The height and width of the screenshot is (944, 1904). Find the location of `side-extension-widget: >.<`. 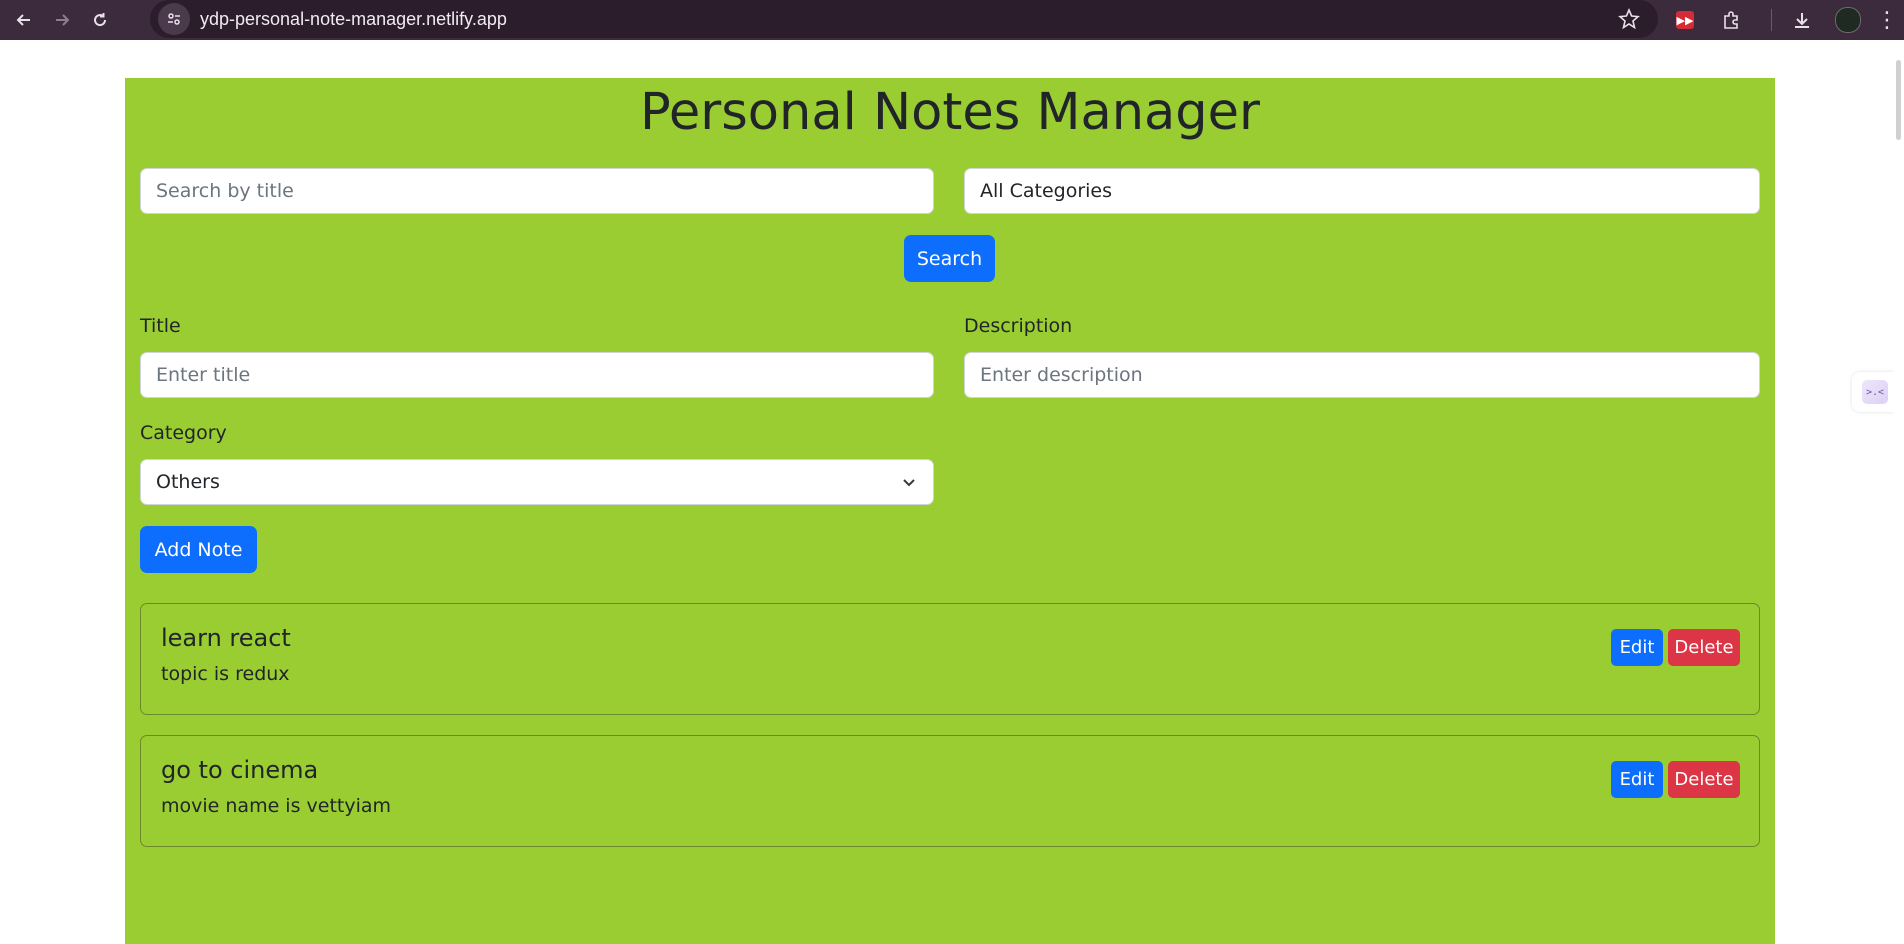

side-extension-widget: >.< is located at coordinates (1875, 392).